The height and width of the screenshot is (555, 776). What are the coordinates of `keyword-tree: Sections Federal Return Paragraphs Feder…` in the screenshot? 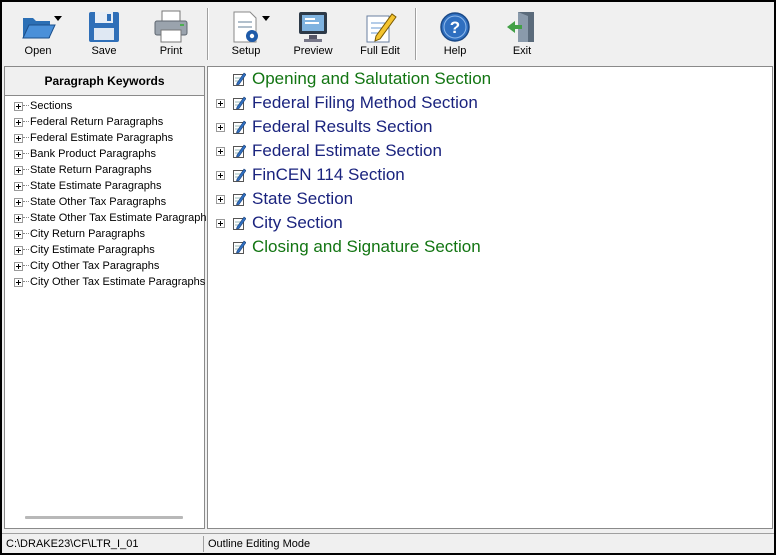 It's located at (108, 194).